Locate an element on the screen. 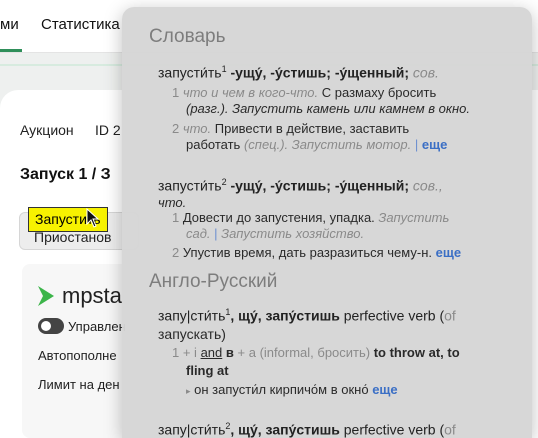 The width and height of the screenshot is (538, 438). entry-3-of: of is located at coordinates (450, 315).